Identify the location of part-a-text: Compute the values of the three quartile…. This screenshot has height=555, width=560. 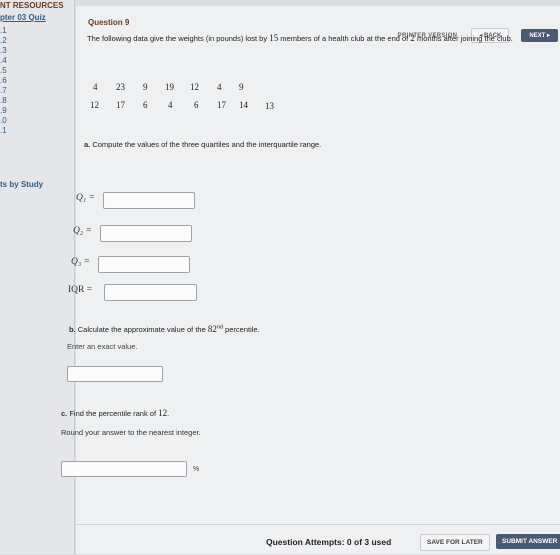
(206, 144).